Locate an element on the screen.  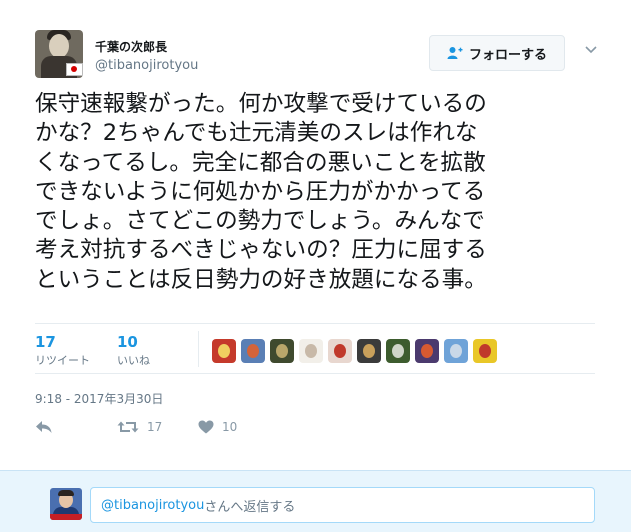
chevron-down-icon is located at coordinates (591, 50).